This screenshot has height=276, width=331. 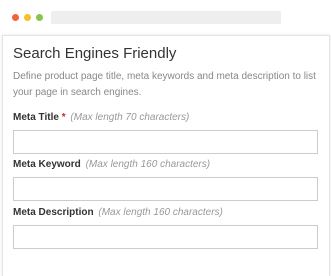 What do you see at coordinates (15, 17) in the screenshot?
I see `close-window-dot` at bounding box center [15, 17].